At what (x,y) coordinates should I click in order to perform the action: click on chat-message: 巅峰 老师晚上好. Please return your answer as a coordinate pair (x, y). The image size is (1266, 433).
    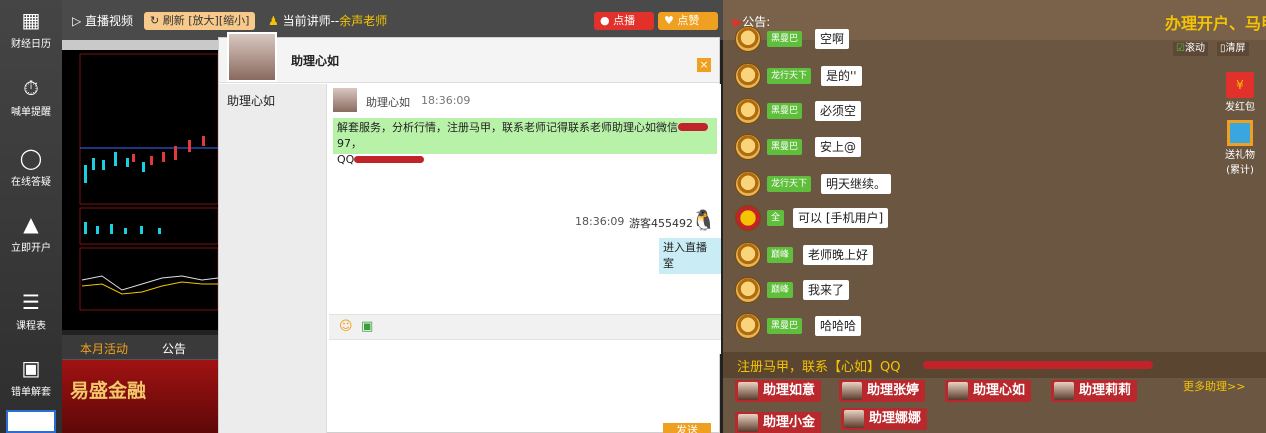
    Looking at the image, I should click on (923, 256).